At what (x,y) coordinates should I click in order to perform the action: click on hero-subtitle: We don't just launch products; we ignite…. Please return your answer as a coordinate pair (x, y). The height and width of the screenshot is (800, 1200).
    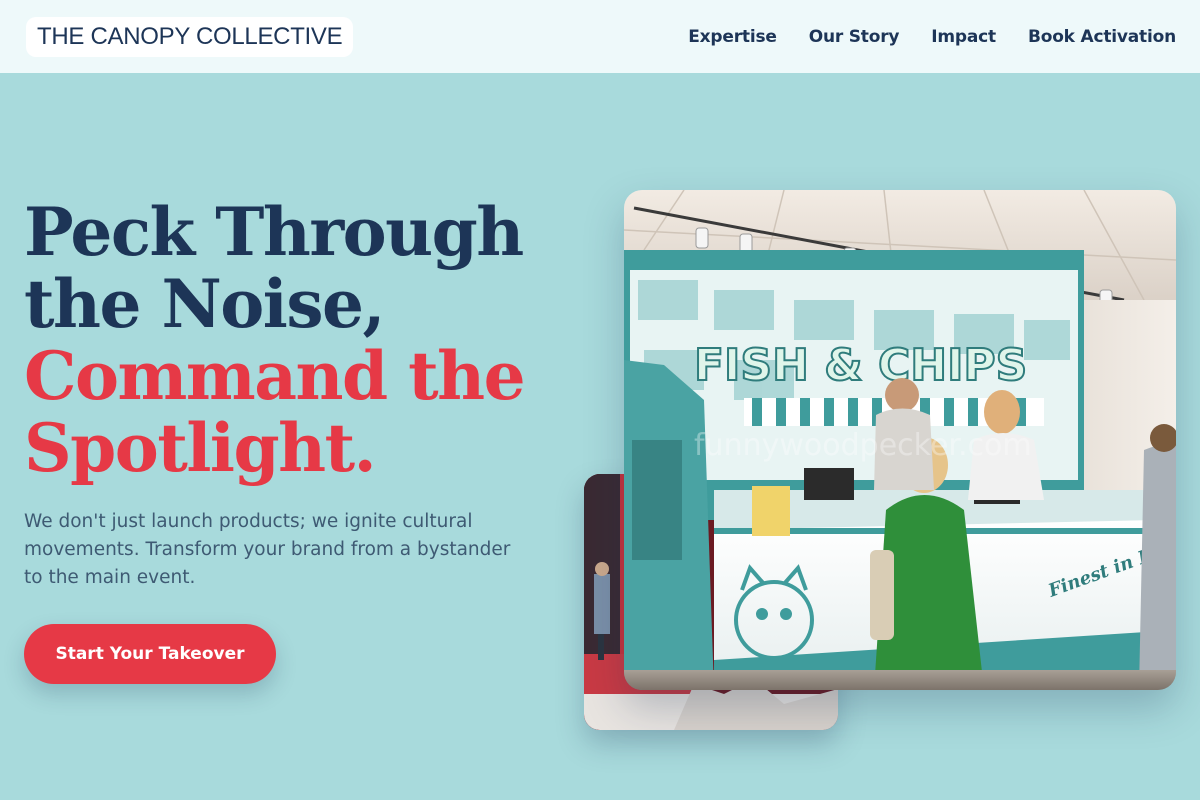
    Looking at the image, I should click on (267, 549).